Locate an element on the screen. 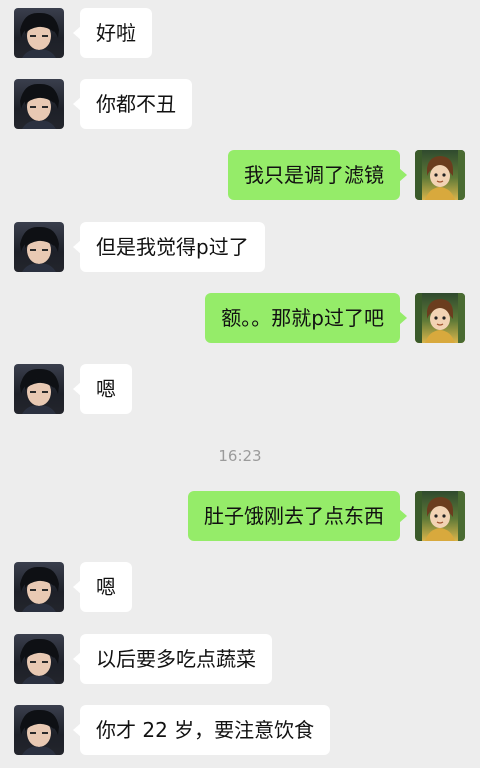 The image size is (480, 768). message-row: 以后要多吃点蔬菜 is located at coordinates (240, 660).